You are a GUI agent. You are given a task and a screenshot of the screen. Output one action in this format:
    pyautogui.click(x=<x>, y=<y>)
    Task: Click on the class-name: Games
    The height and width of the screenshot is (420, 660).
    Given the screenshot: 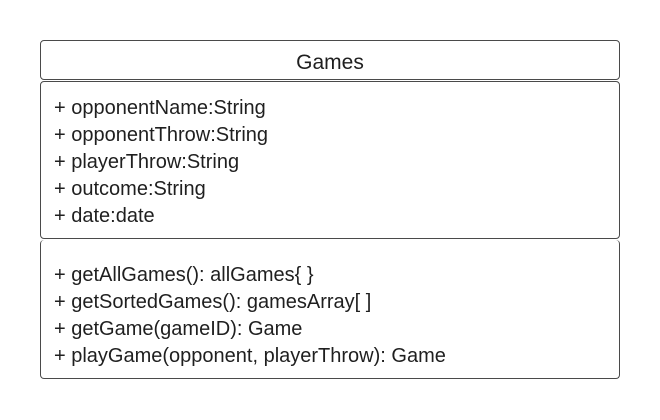 What is the action you would take?
    pyautogui.click(x=330, y=62)
    